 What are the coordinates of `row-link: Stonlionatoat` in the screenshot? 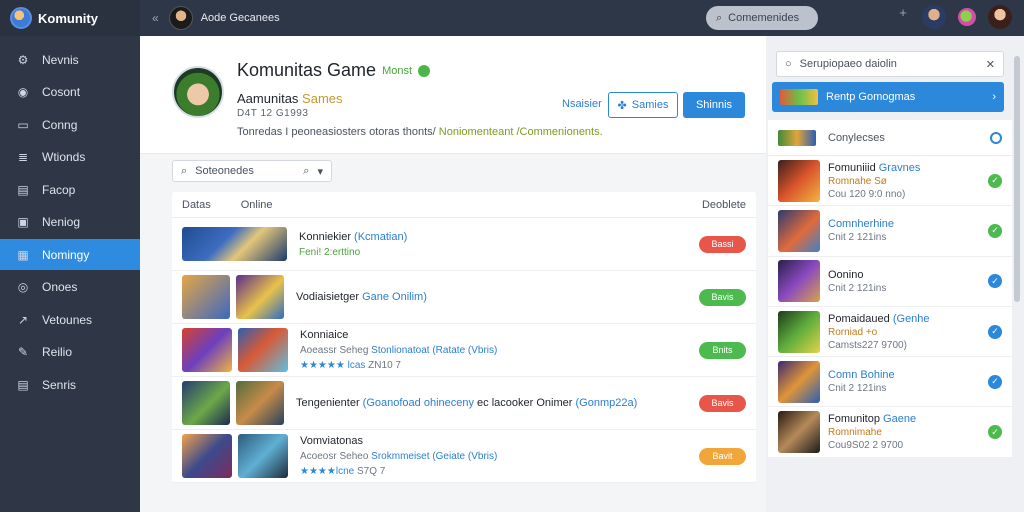 It's located at (400, 350).